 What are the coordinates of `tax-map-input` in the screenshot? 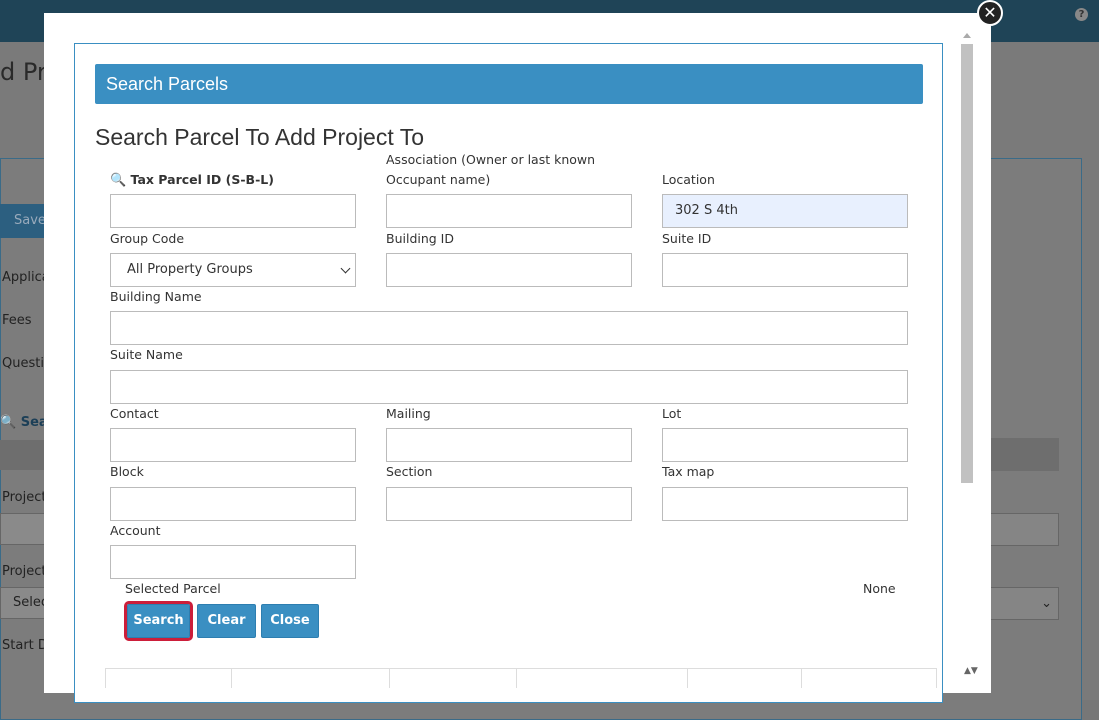 It's located at (785, 504).